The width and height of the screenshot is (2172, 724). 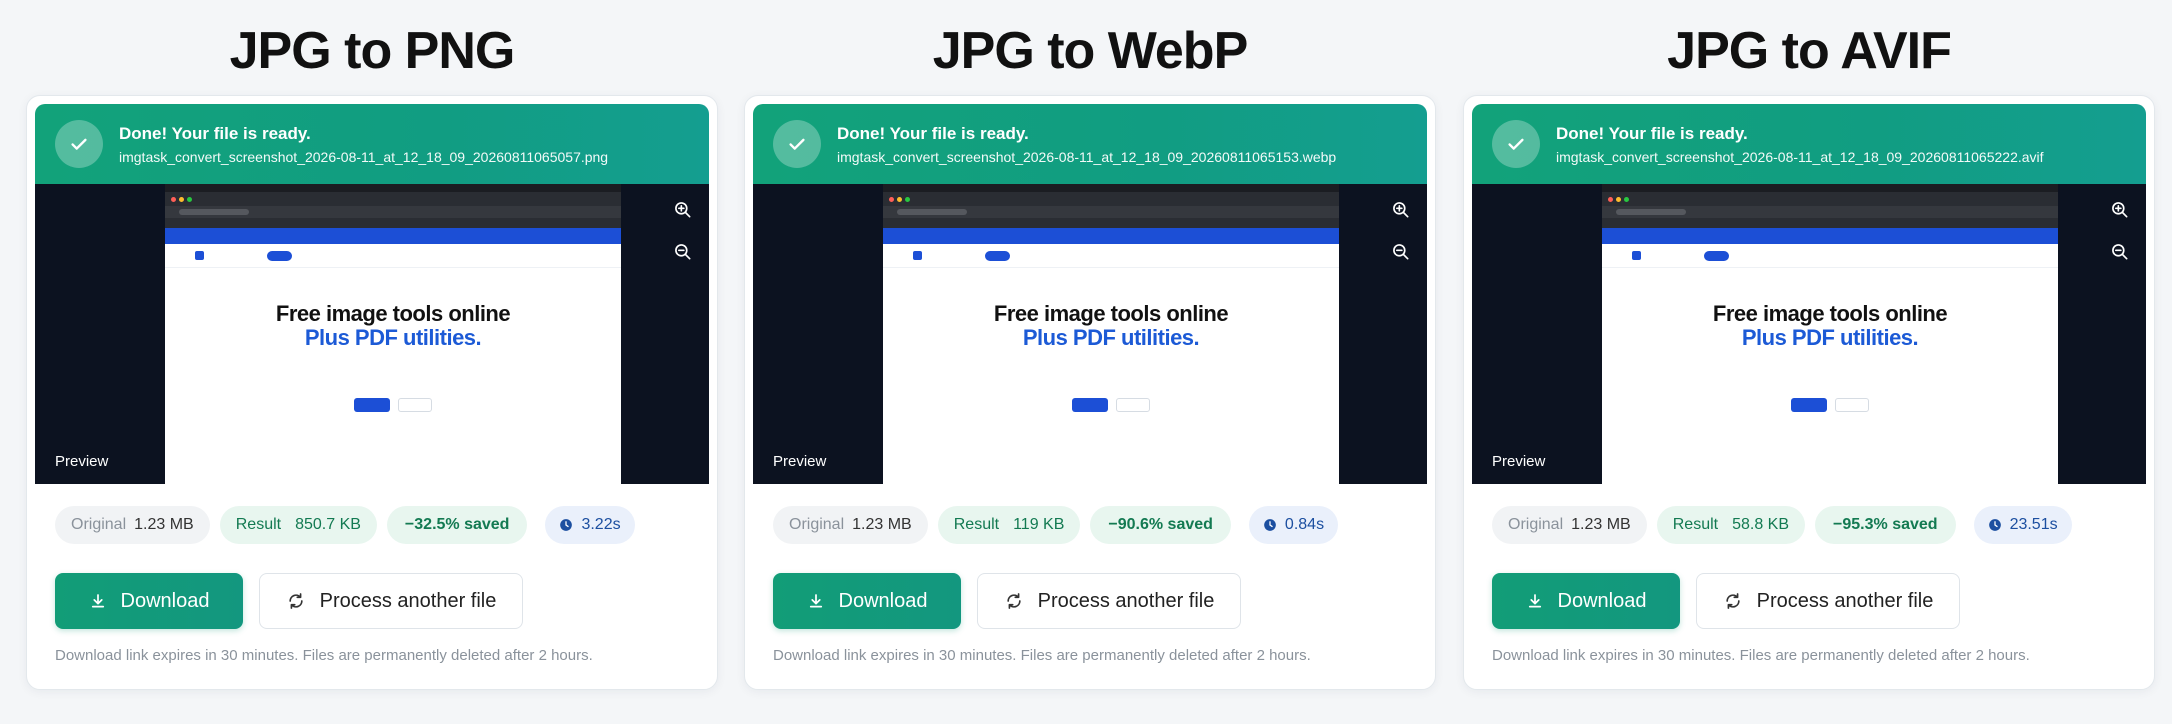 I want to click on saved-badge: −95.3% saved, so click(x=1885, y=525).